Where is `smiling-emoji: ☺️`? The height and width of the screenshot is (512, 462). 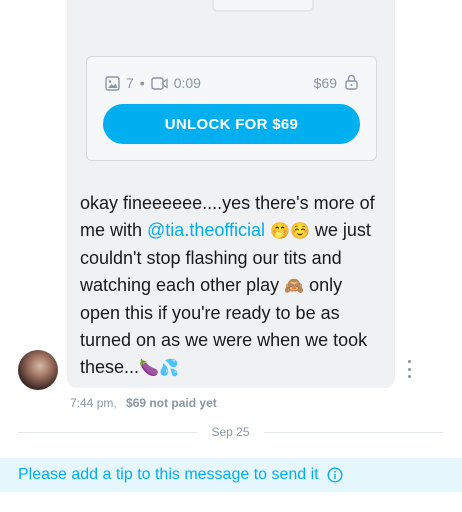
smiling-emoji: ☺️ is located at coordinates (299, 231).